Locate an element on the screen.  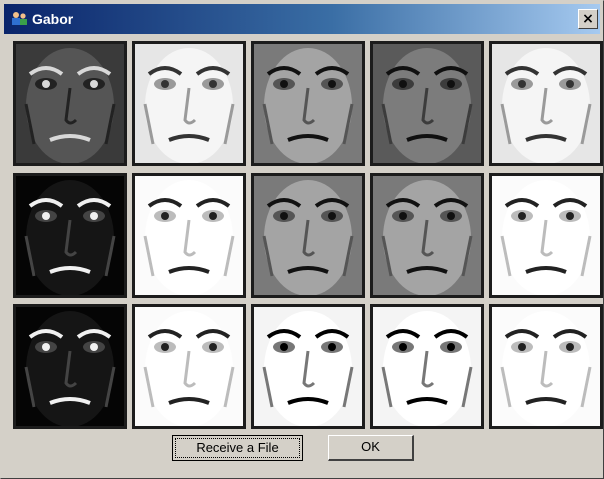
receive-file-label: Receive a File is located at coordinates (237, 448).